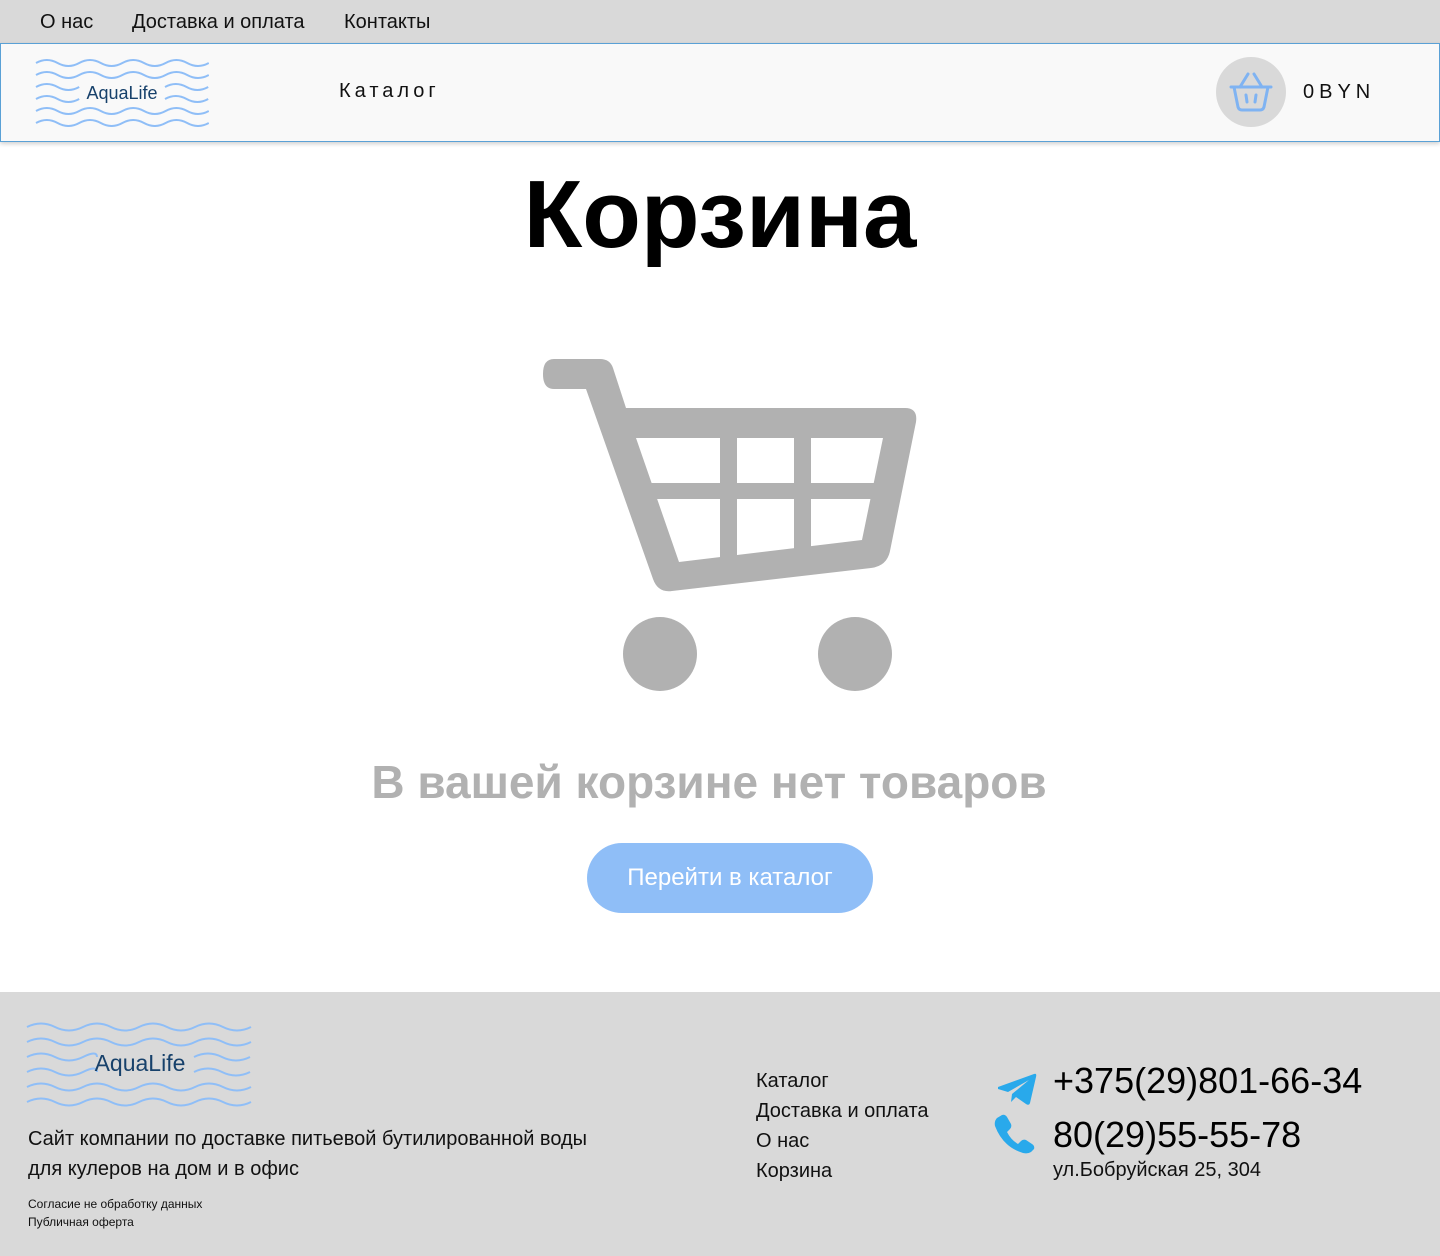 The width and height of the screenshot is (1440, 1256). I want to click on footer-link-delivery: Доставка и оплата, so click(842, 1111).